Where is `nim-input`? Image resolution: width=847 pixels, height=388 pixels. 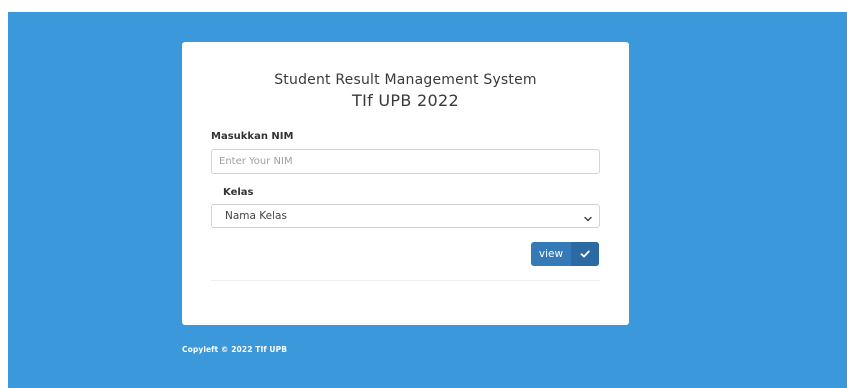 nim-input is located at coordinates (405, 161).